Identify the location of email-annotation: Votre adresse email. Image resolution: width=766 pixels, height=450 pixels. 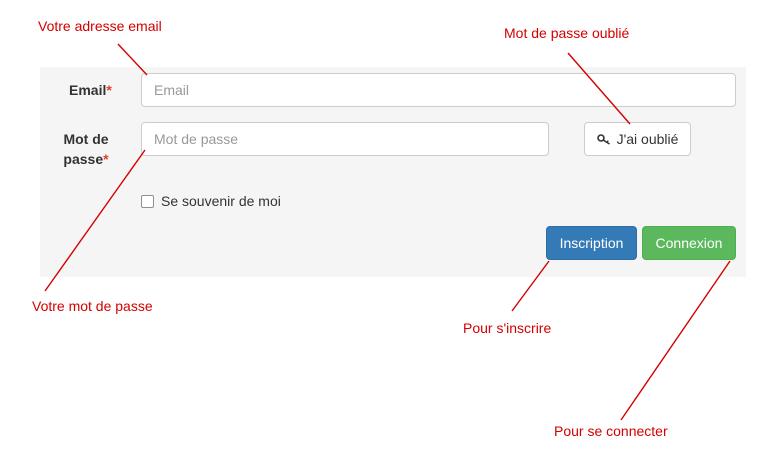
(100, 26).